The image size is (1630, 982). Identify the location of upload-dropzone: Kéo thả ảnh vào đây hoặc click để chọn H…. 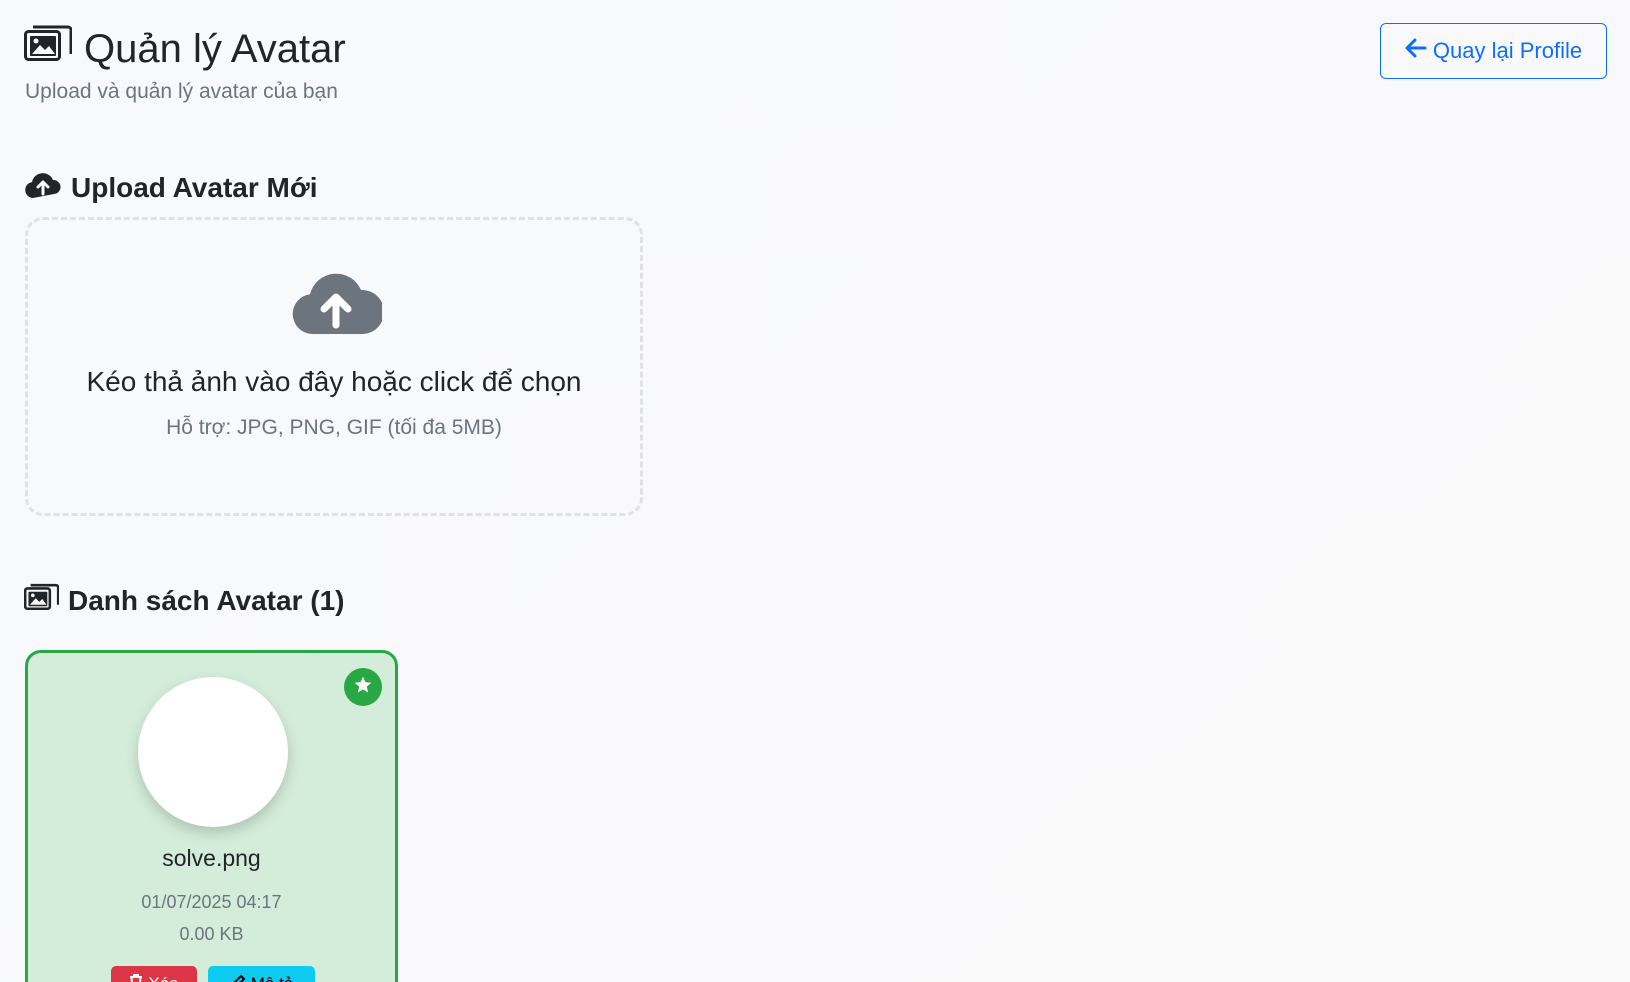
(334, 366).